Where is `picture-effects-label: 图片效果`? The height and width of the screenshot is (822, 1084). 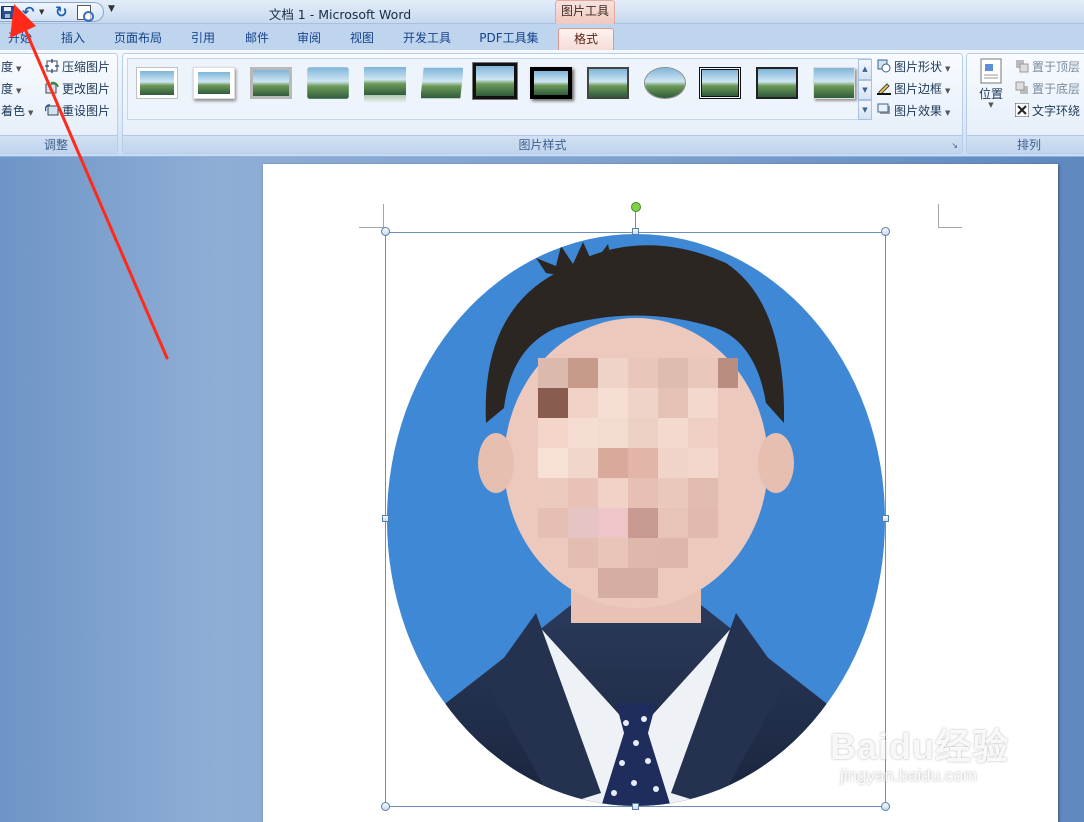 picture-effects-label: 图片效果 is located at coordinates (918, 111).